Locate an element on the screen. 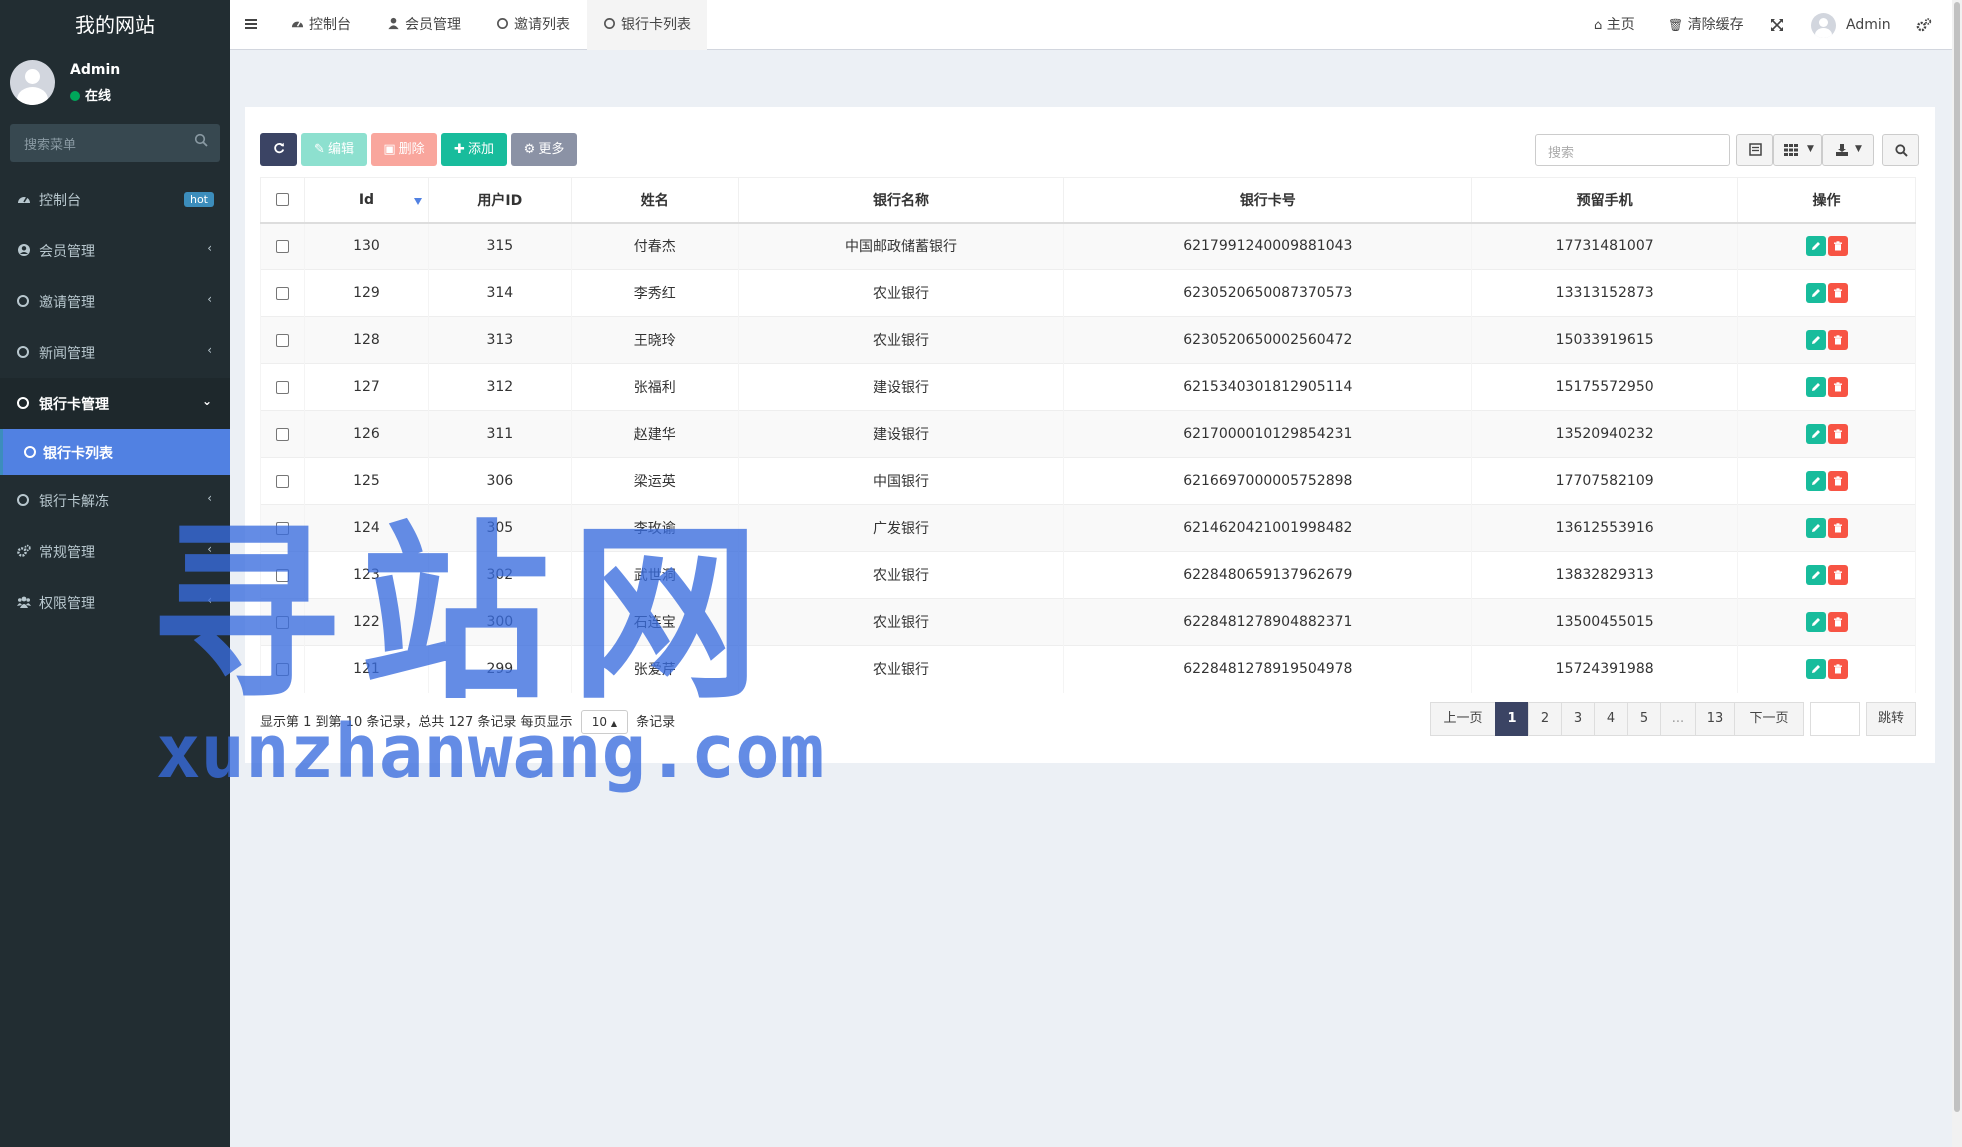 The height and width of the screenshot is (1147, 1962). sidebar-item-invites: 邀请管理 ‹ is located at coordinates (115, 301).